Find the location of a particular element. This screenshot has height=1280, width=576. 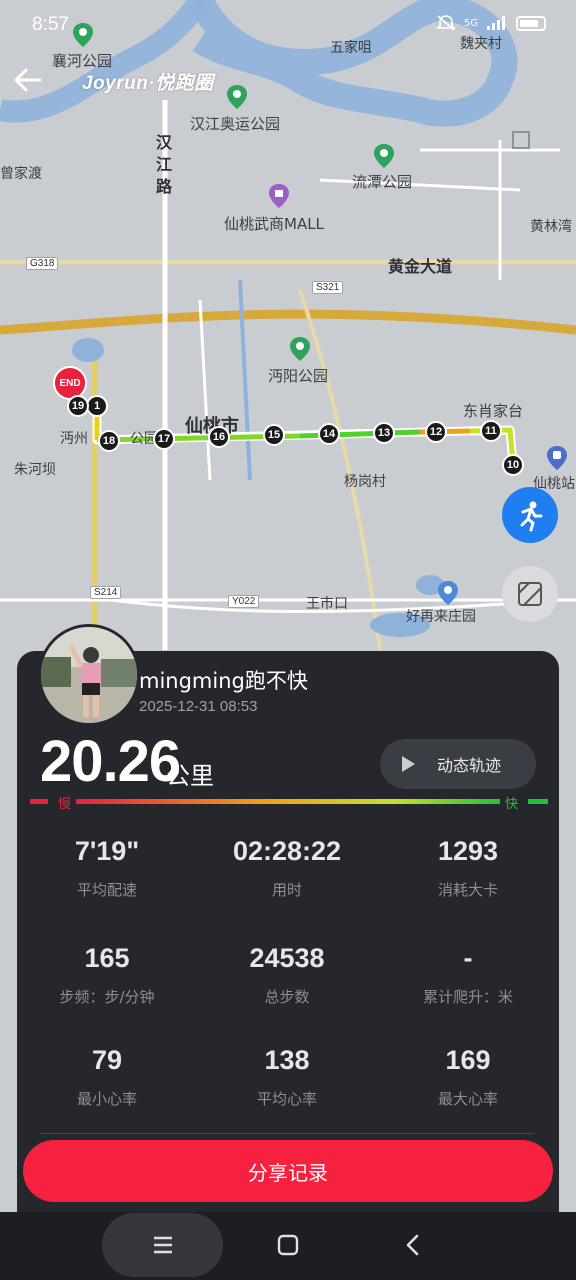

map-label: 黄林湾 is located at coordinates (551, 227).